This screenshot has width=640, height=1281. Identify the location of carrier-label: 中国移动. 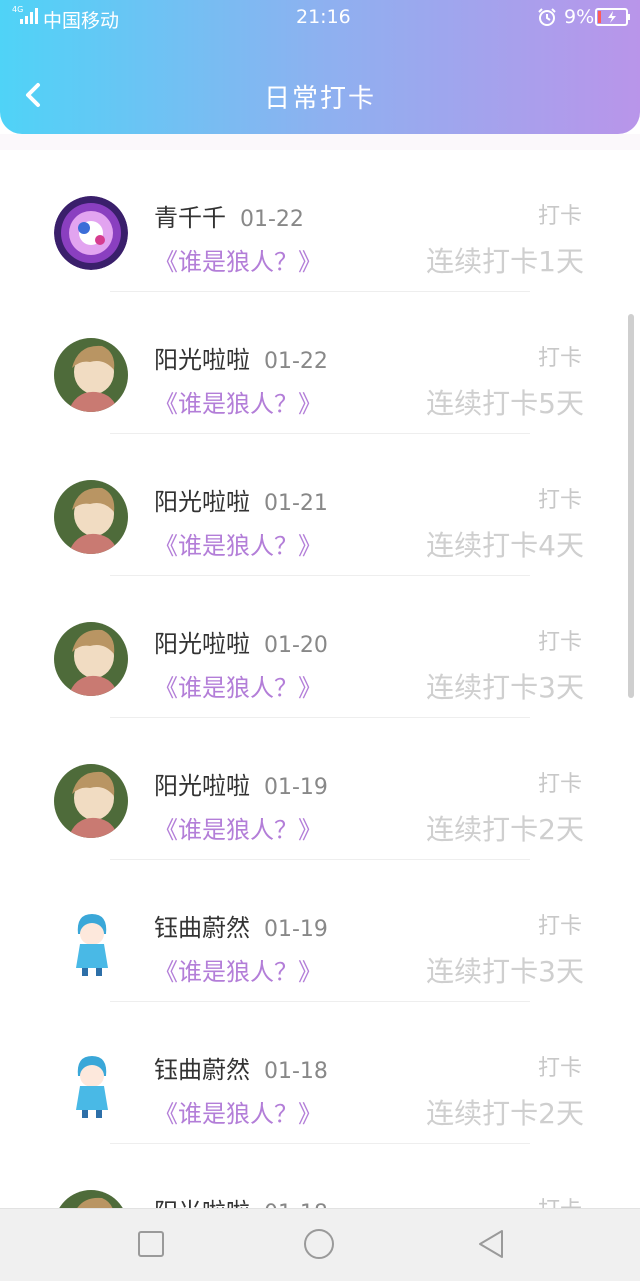
(81, 21).